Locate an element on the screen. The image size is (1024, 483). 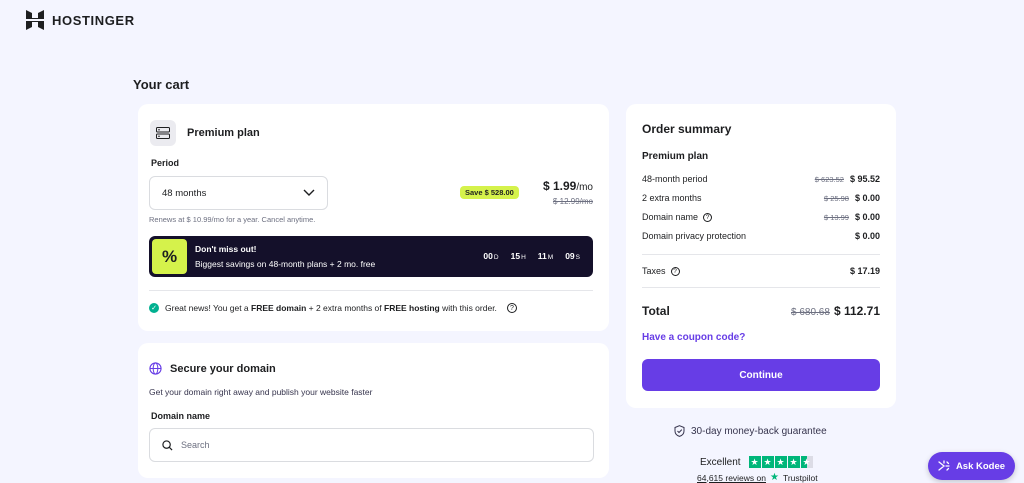
trustpilot-star-icon: ★ is located at coordinates (774, 477).